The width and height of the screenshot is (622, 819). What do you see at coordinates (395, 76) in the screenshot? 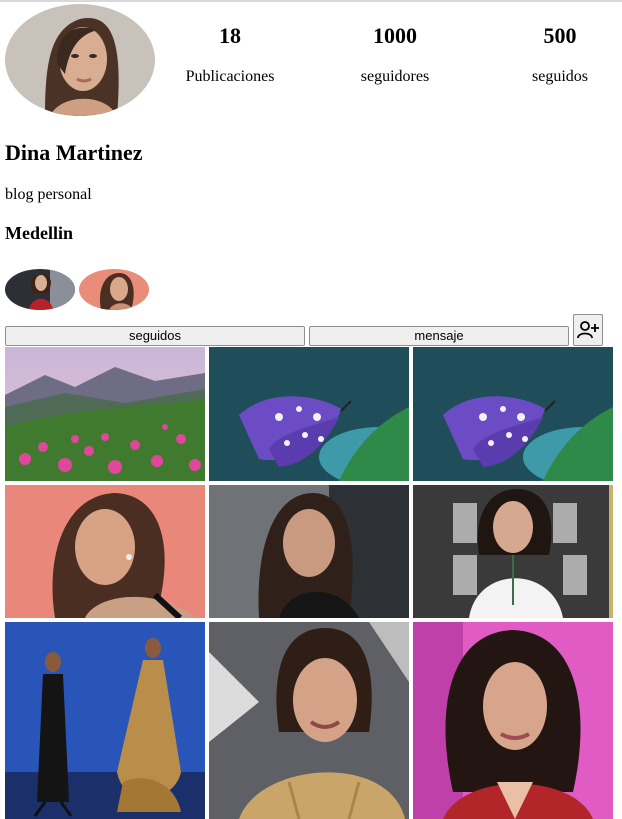
I see `stat-followers-label: seguidores` at bounding box center [395, 76].